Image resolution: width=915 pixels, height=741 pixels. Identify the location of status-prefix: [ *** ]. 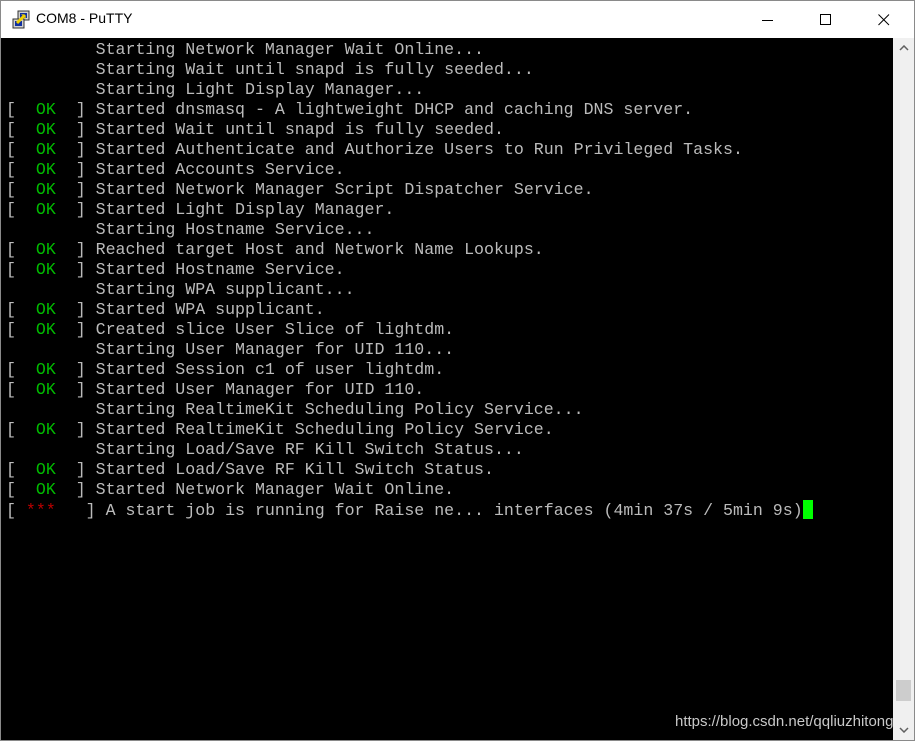
(56, 510).